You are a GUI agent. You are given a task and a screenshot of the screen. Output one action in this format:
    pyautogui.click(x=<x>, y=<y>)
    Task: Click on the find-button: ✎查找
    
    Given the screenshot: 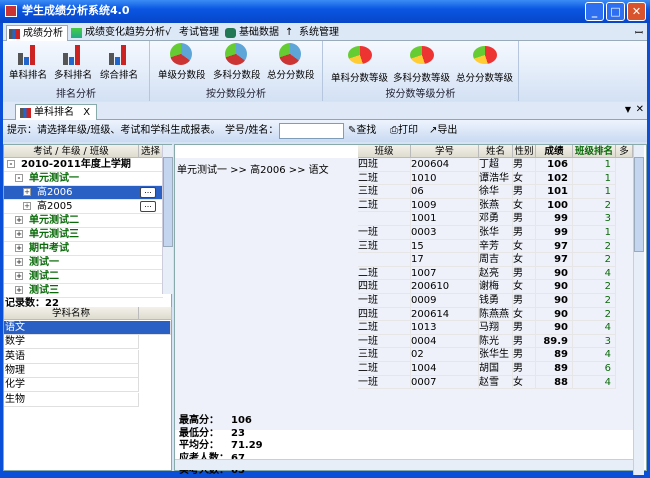 What is the action you would take?
    pyautogui.click(x=362, y=131)
    